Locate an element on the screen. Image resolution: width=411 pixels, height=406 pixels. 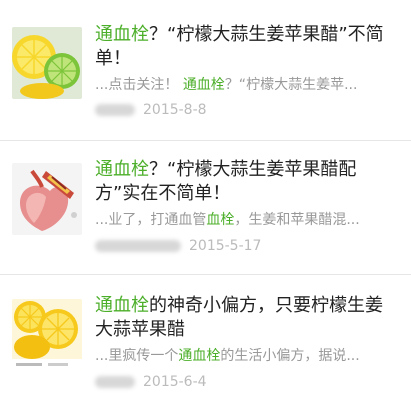
lemon-lime-icon is located at coordinates (47, 63).